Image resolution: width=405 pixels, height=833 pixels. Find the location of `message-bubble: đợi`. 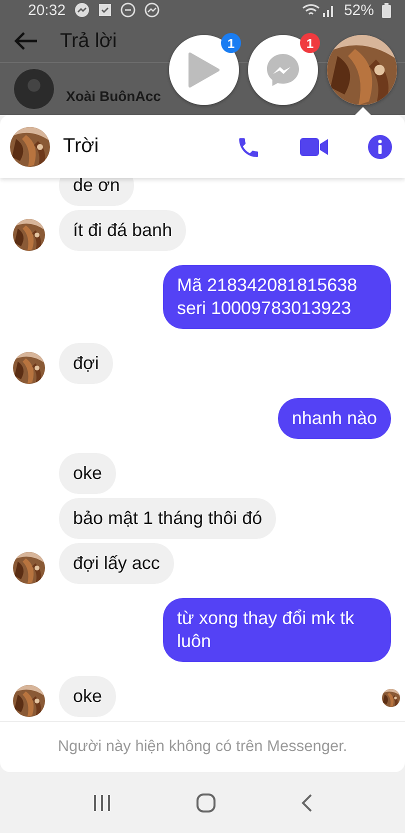

message-bubble: đợi is located at coordinates (86, 363).